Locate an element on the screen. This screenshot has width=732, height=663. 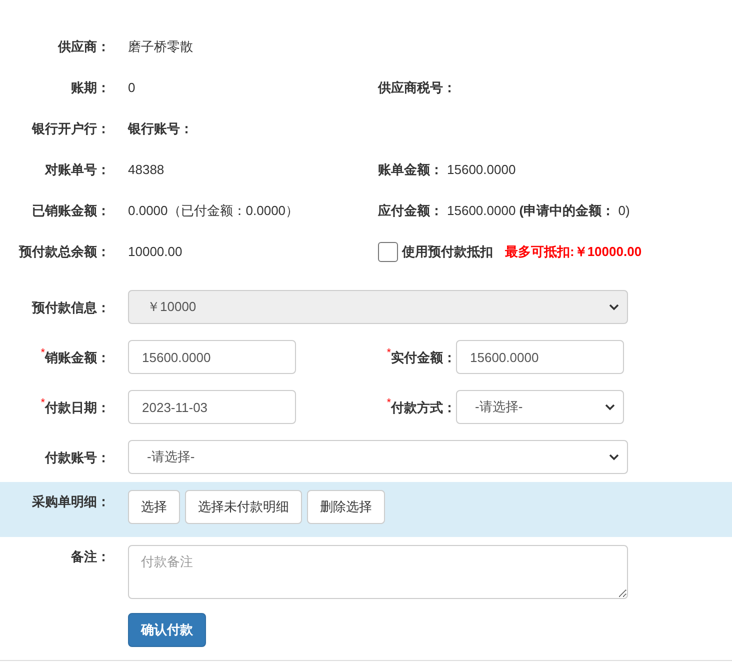
field-label: 预付款信息： is located at coordinates (71, 308).